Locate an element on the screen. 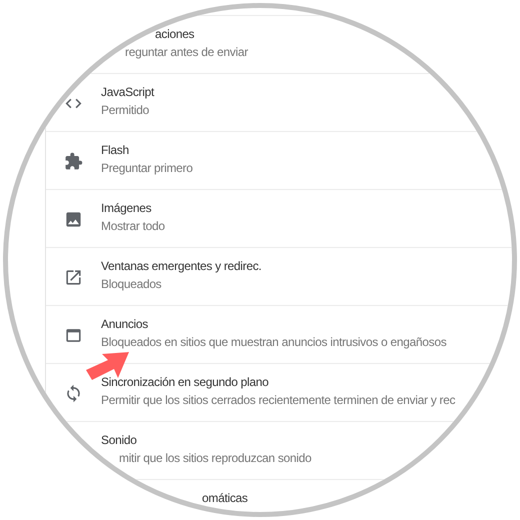  setting-title: aciones is located at coordinates (175, 34).